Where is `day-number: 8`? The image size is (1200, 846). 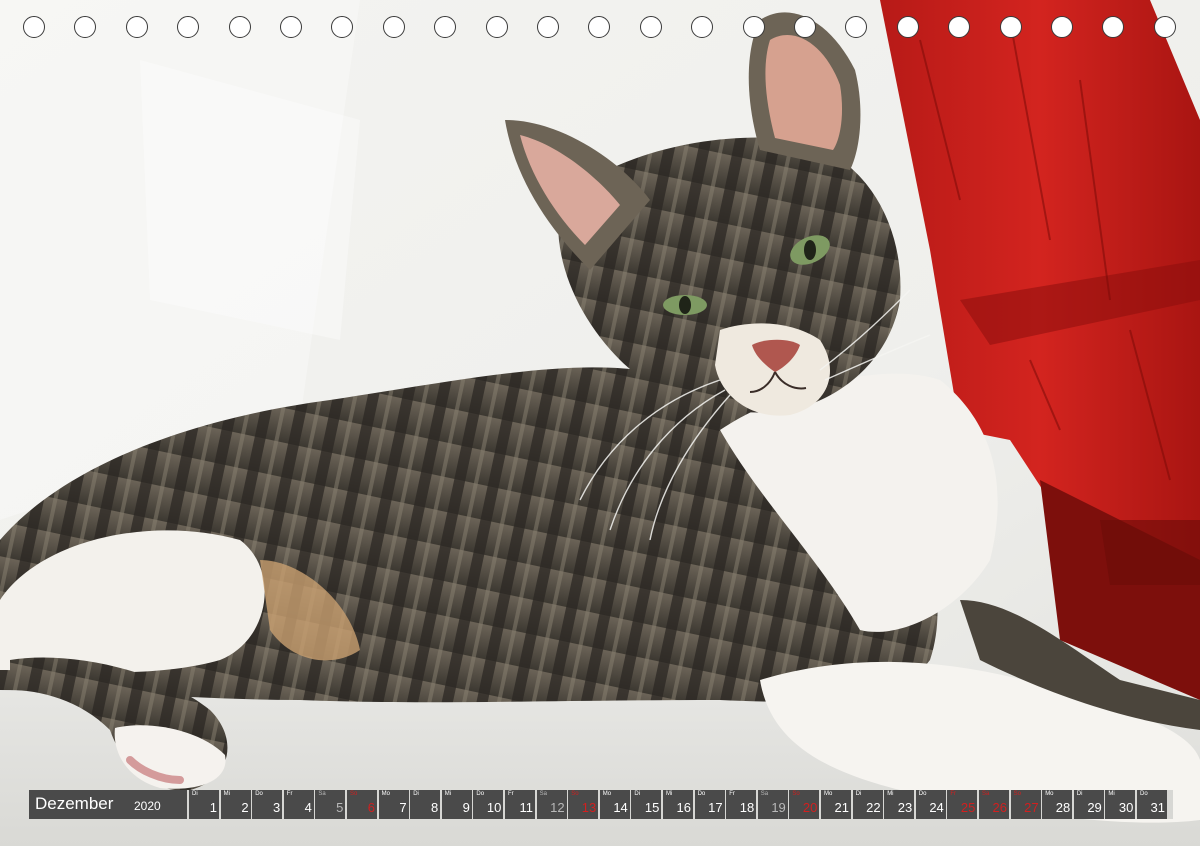
day-number: 8 is located at coordinates (434, 807).